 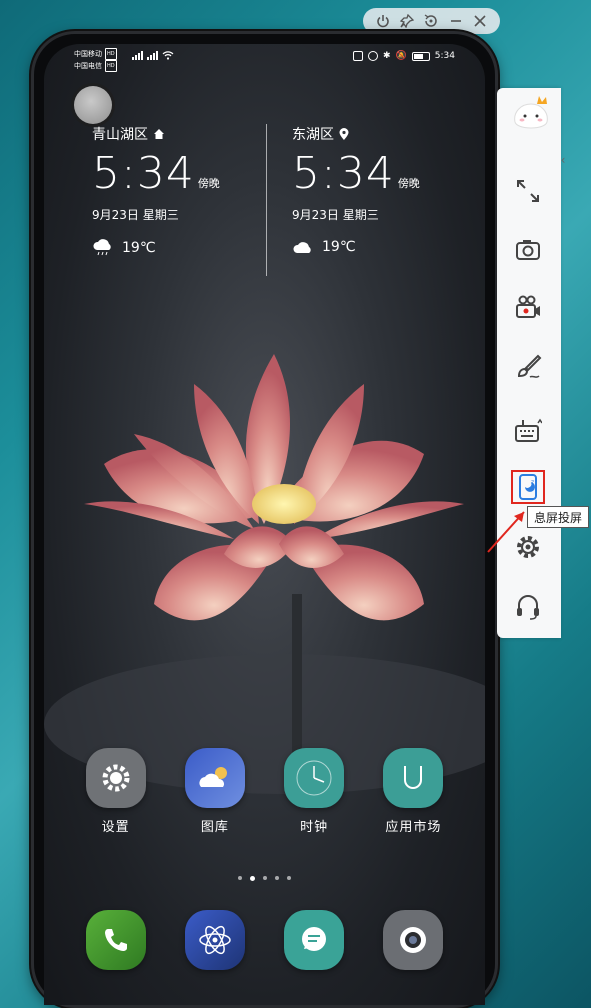 I want to click on video-record-icon, so click(x=528, y=306).